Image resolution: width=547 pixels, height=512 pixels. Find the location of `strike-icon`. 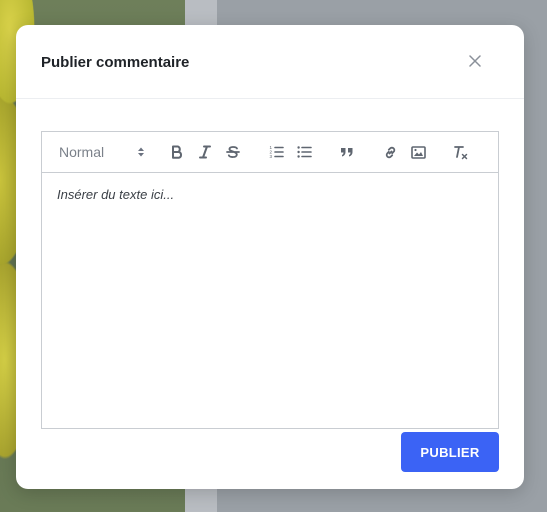

strike-icon is located at coordinates (233, 152).